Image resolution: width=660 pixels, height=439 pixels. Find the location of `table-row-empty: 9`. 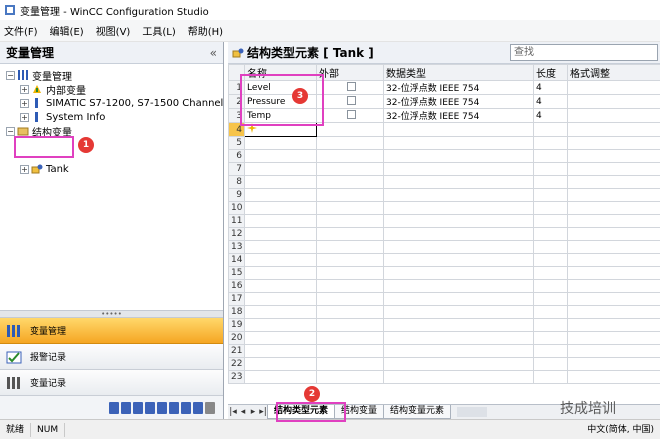

table-row-empty: 9 is located at coordinates (444, 195).